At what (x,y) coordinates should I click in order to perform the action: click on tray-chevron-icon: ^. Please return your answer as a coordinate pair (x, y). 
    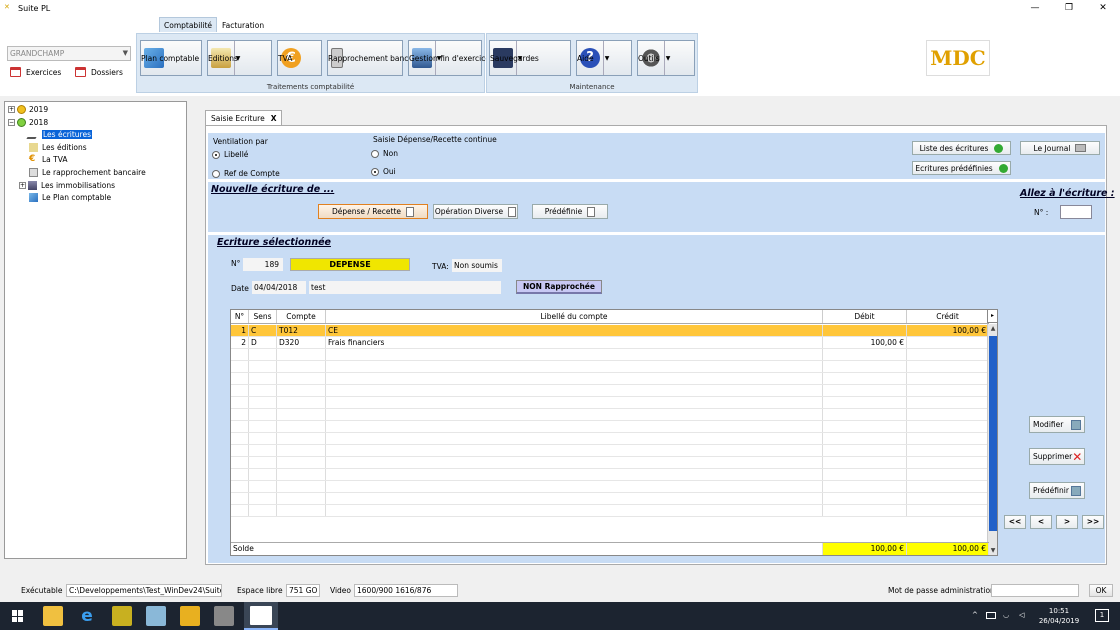
    Looking at the image, I should click on (975, 615).